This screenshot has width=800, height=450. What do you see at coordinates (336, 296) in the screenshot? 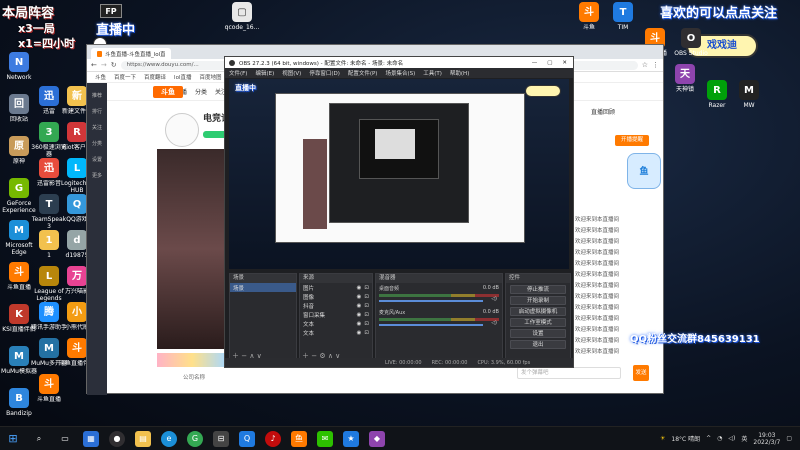
I see `source-item: 图像 ◉ ⊡` at bounding box center [336, 296].